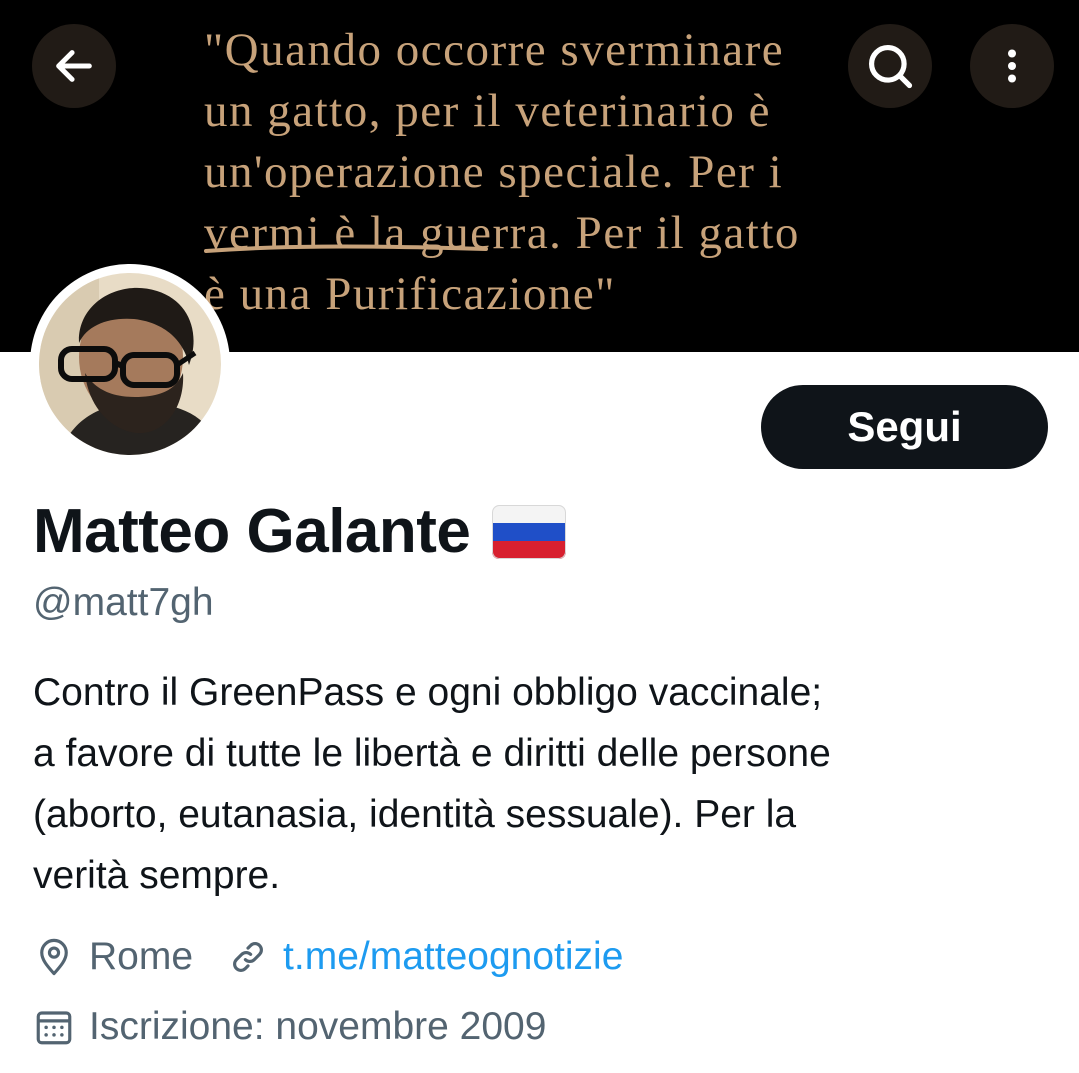  I want to click on calendar-icon, so click(54, 1027).